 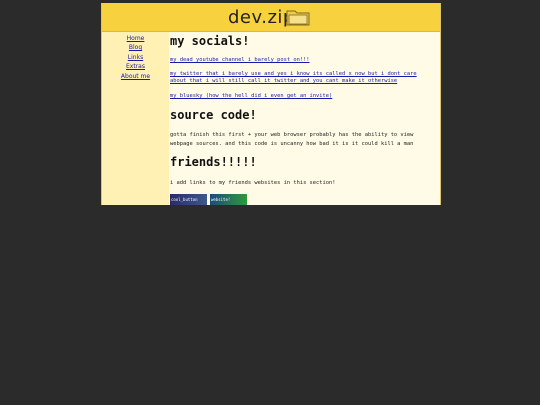 What do you see at coordinates (135, 118) in the screenshot?
I see `sidebar-nav: Home Blog Links Extras About me` at bounding box center [135, 118].